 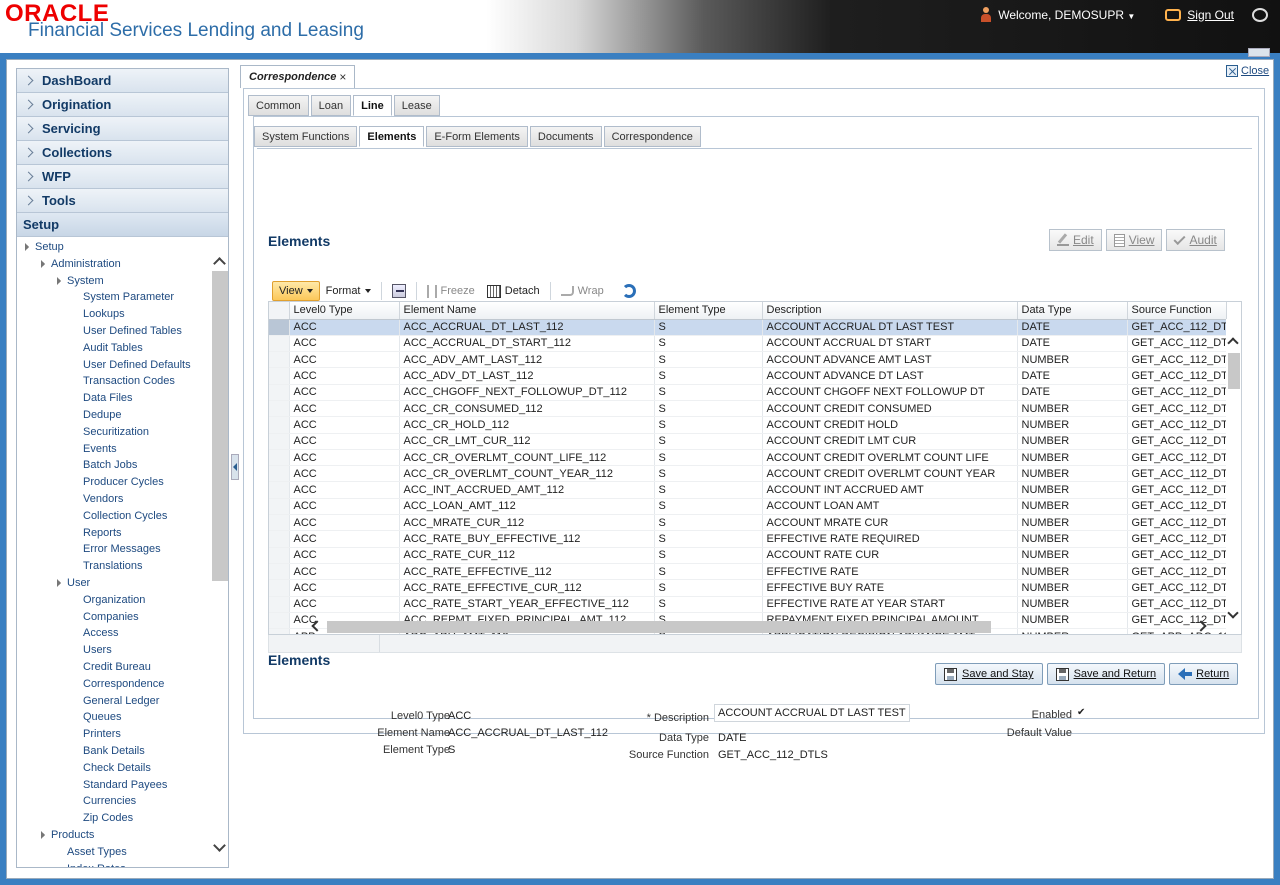 What do you see at coordinates (111, 617) in the screenshot?
I see `tree-item-companies: Companies` at bounding box center [111, 617].